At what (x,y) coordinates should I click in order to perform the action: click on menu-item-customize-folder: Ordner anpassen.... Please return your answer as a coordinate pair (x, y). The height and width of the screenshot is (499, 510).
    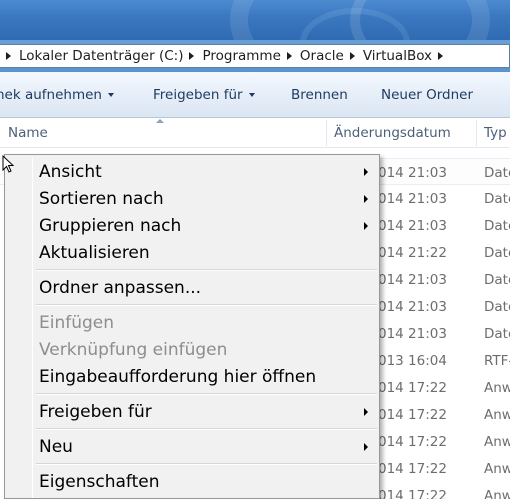
    Looking at the image, I should click on (192, 287).